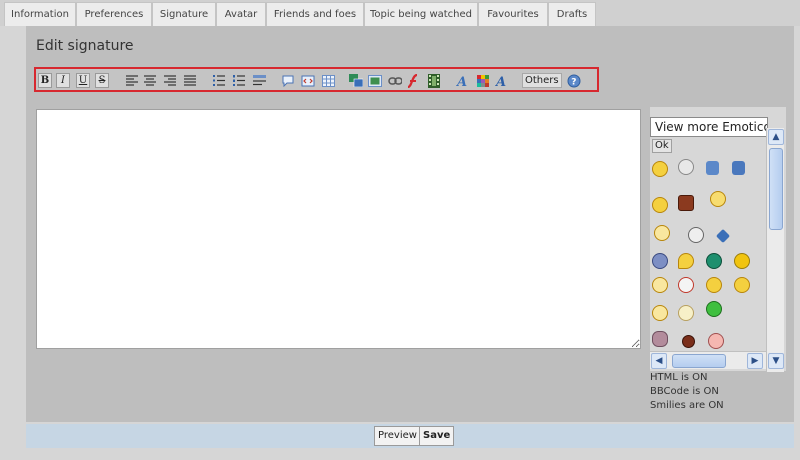  What do you see at coordinates (776, 137) in the screenshot?
I see `scroll-up-icon: ▲` at bounding box center [776, 137].